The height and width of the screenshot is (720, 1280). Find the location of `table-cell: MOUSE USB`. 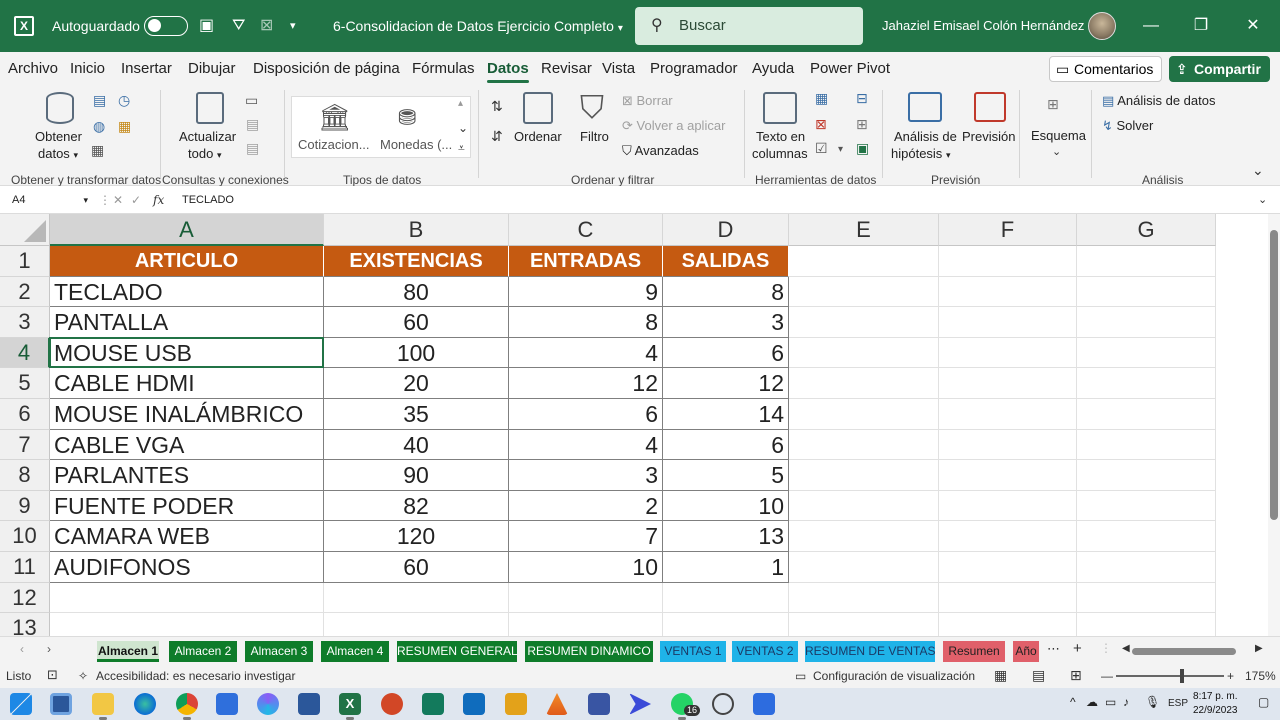

table-cell: MOUSE USB is located at coordinates (187, 353).